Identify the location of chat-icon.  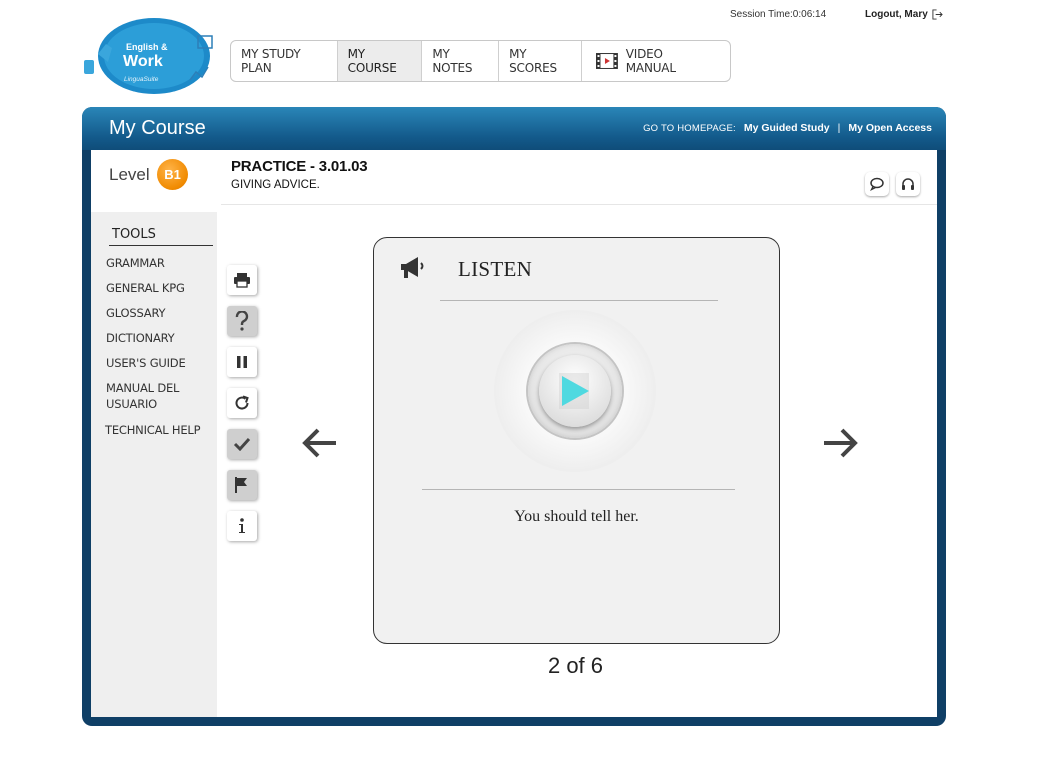
(877, 184).